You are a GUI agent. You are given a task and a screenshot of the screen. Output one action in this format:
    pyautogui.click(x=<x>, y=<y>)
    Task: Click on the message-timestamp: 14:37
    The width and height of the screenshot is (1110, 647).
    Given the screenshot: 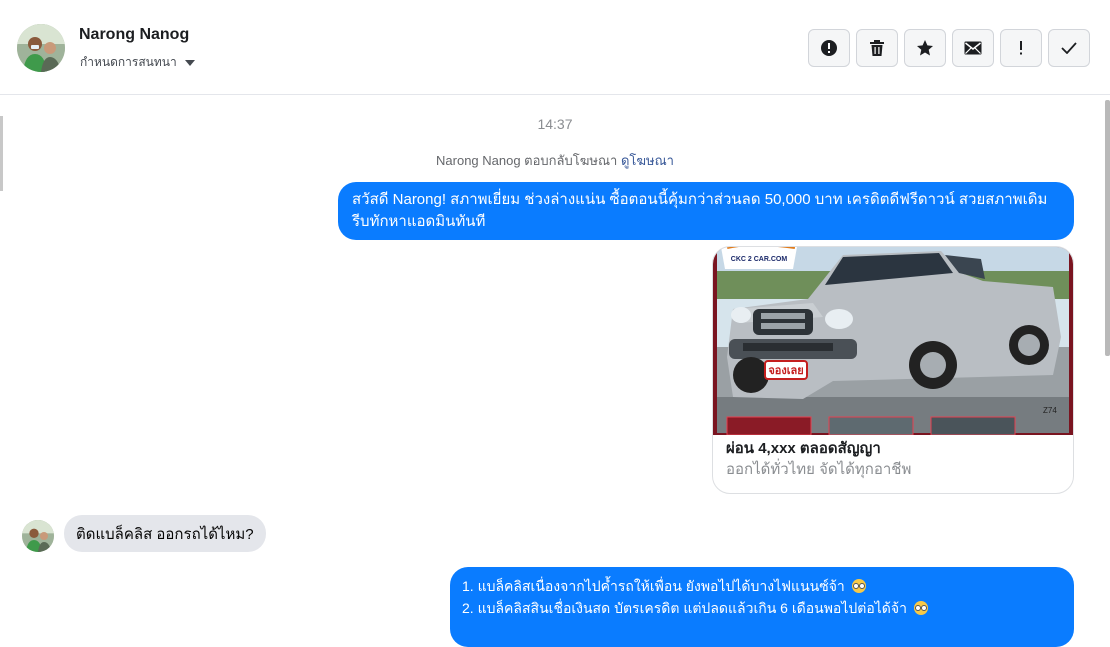 What is the action you would take?
    pyautogui.click(x=555, y=124)
    